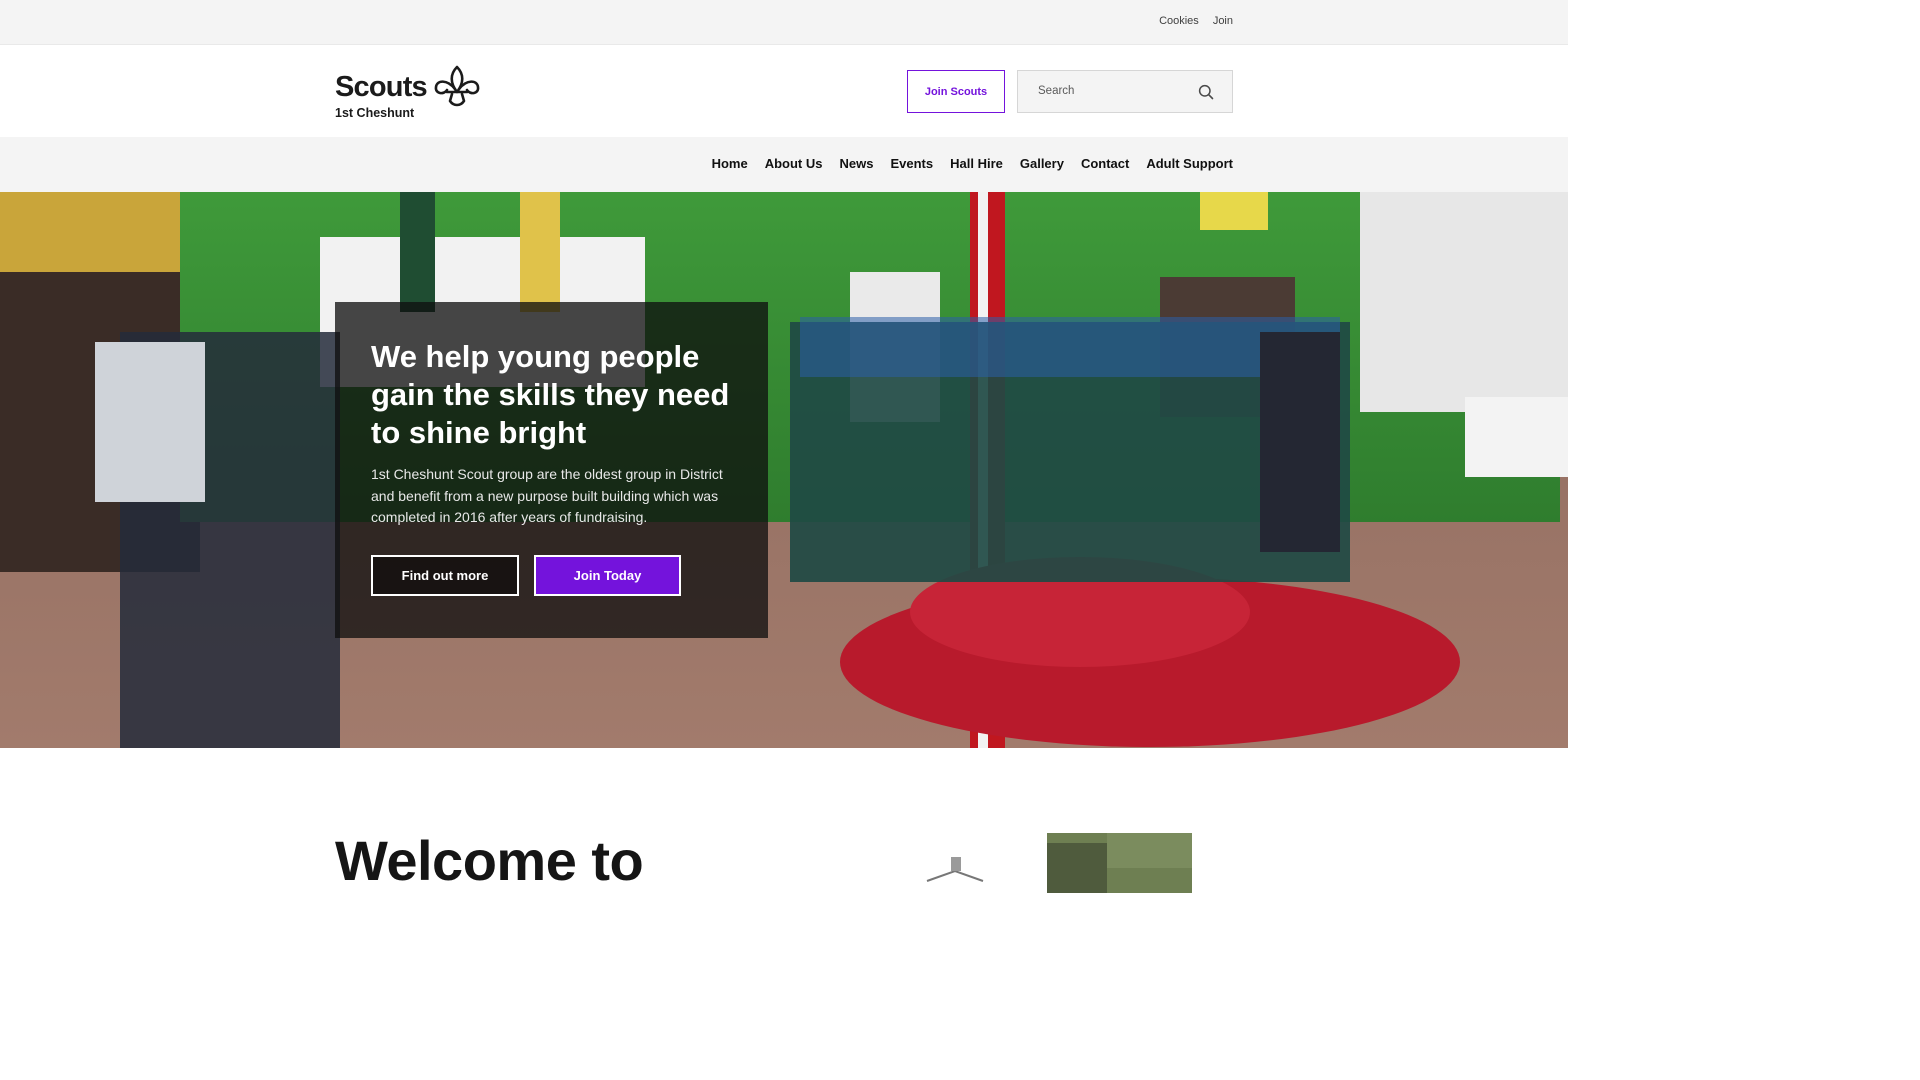  I want to click on nav-item-events: Events, so click(911, 163).